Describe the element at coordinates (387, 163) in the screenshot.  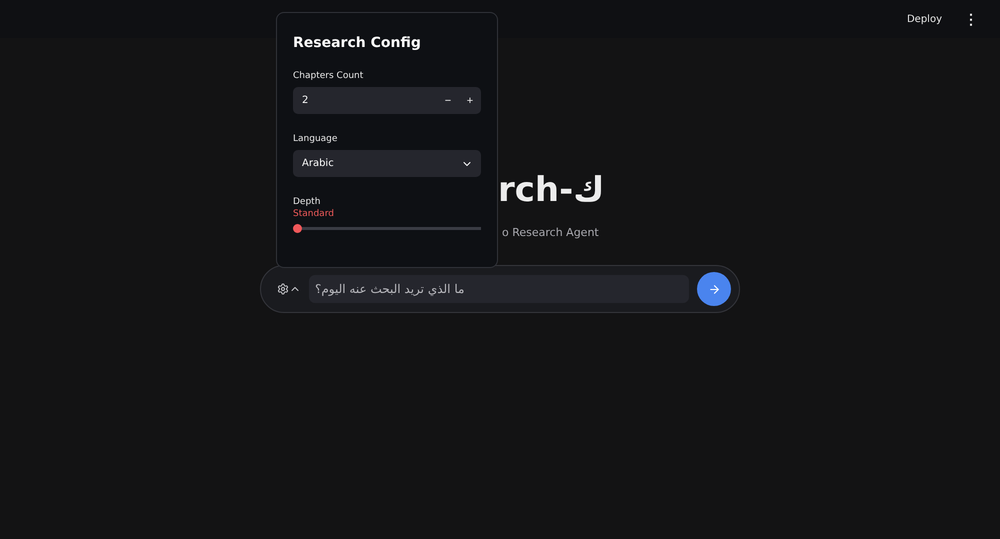
I see `language-select: Arabic` at that location.